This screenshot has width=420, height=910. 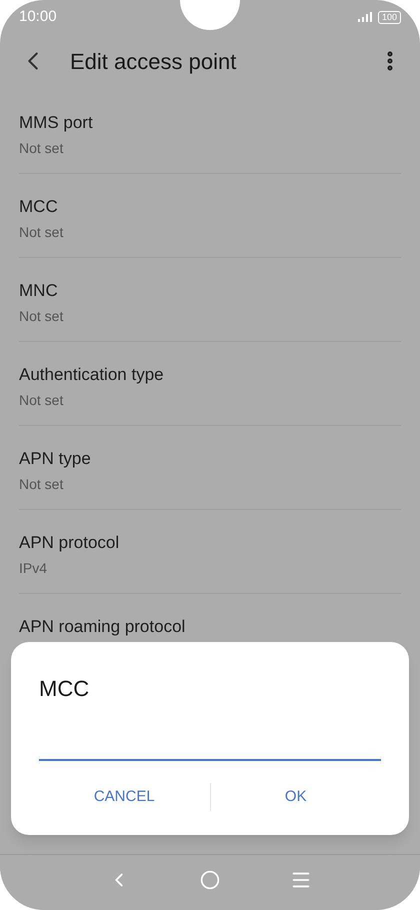 I want to click on settings-item: APN type Not set, so click(x=210, y=468).